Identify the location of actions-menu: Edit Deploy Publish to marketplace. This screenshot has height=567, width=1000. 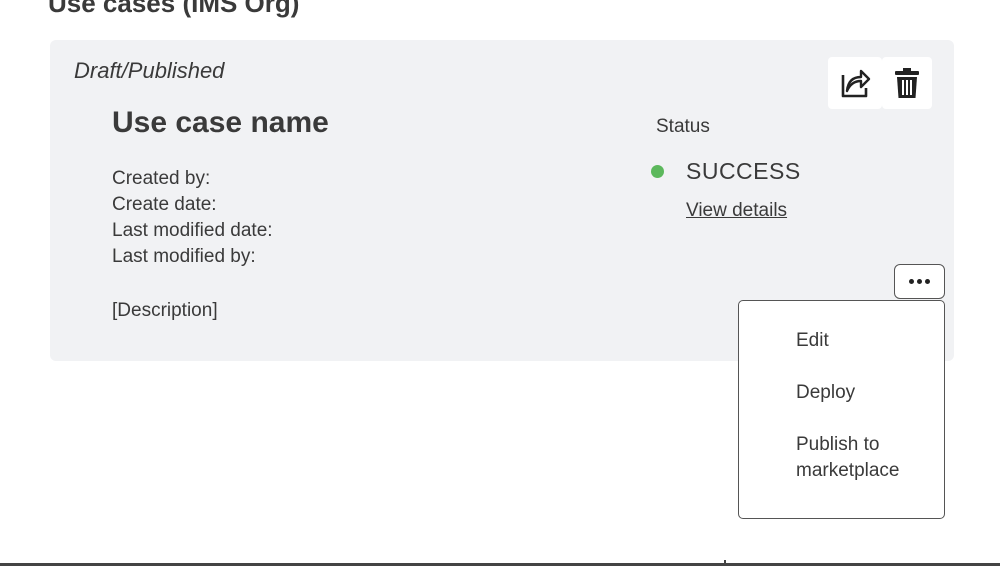
(841, 409).